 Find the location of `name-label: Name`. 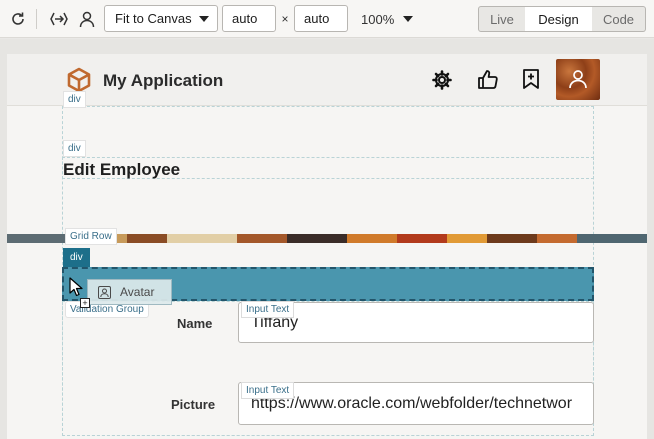

name-label: Name is located at coordinates (195, 323).